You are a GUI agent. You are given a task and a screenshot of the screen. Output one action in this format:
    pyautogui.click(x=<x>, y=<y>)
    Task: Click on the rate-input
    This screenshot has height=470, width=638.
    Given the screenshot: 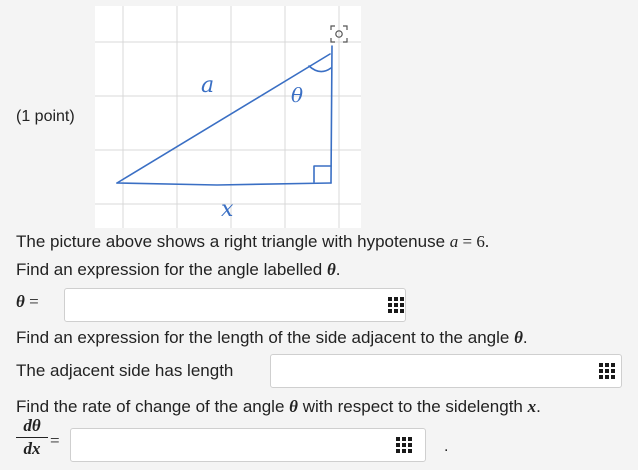 What is the action you would take?
    pyautogui.click(x=248, y=445)
    